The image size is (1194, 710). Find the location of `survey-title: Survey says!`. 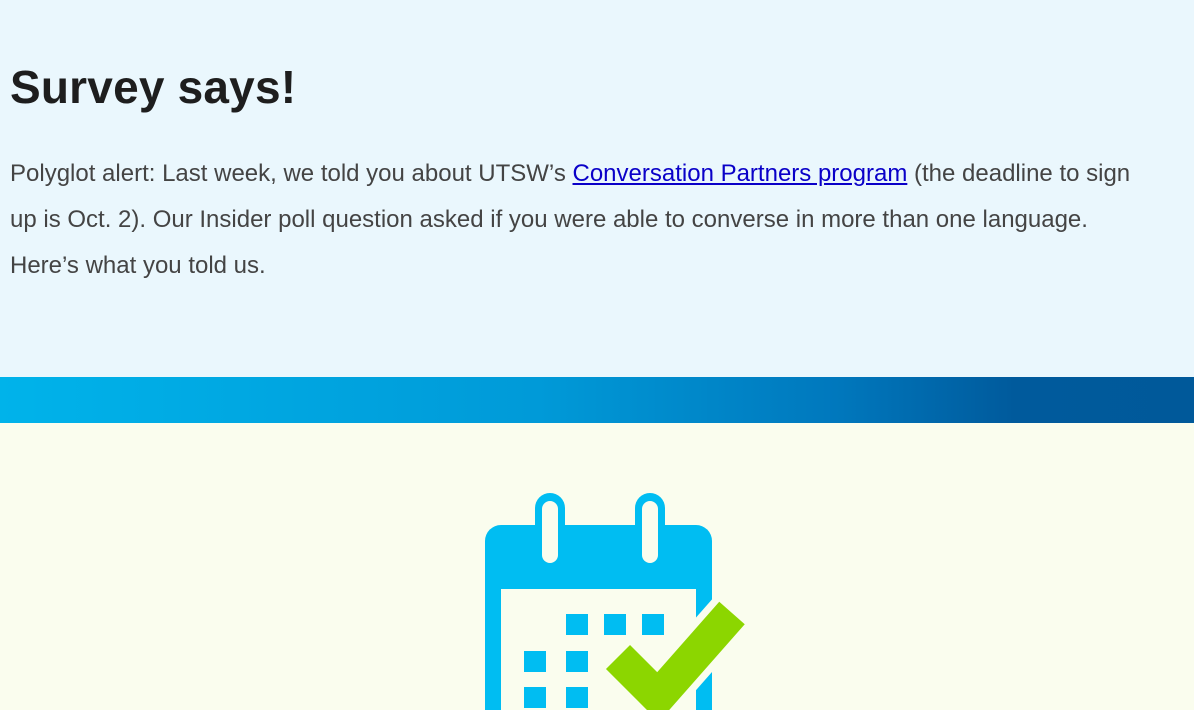

survey-title: Survey says! is located at coordinates (153, 87).